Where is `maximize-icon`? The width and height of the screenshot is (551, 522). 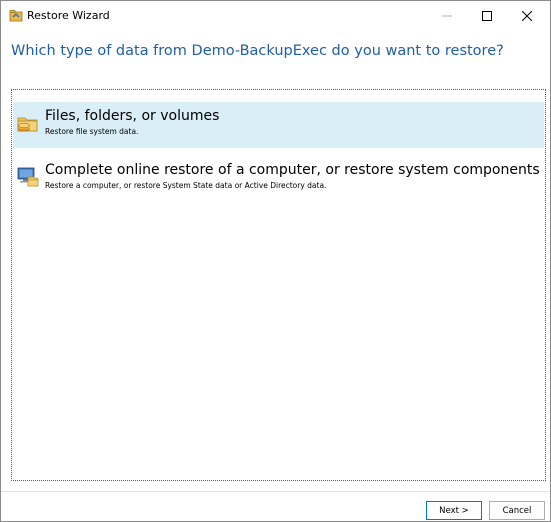
maximize-icon is located at coordinates (487, 16).